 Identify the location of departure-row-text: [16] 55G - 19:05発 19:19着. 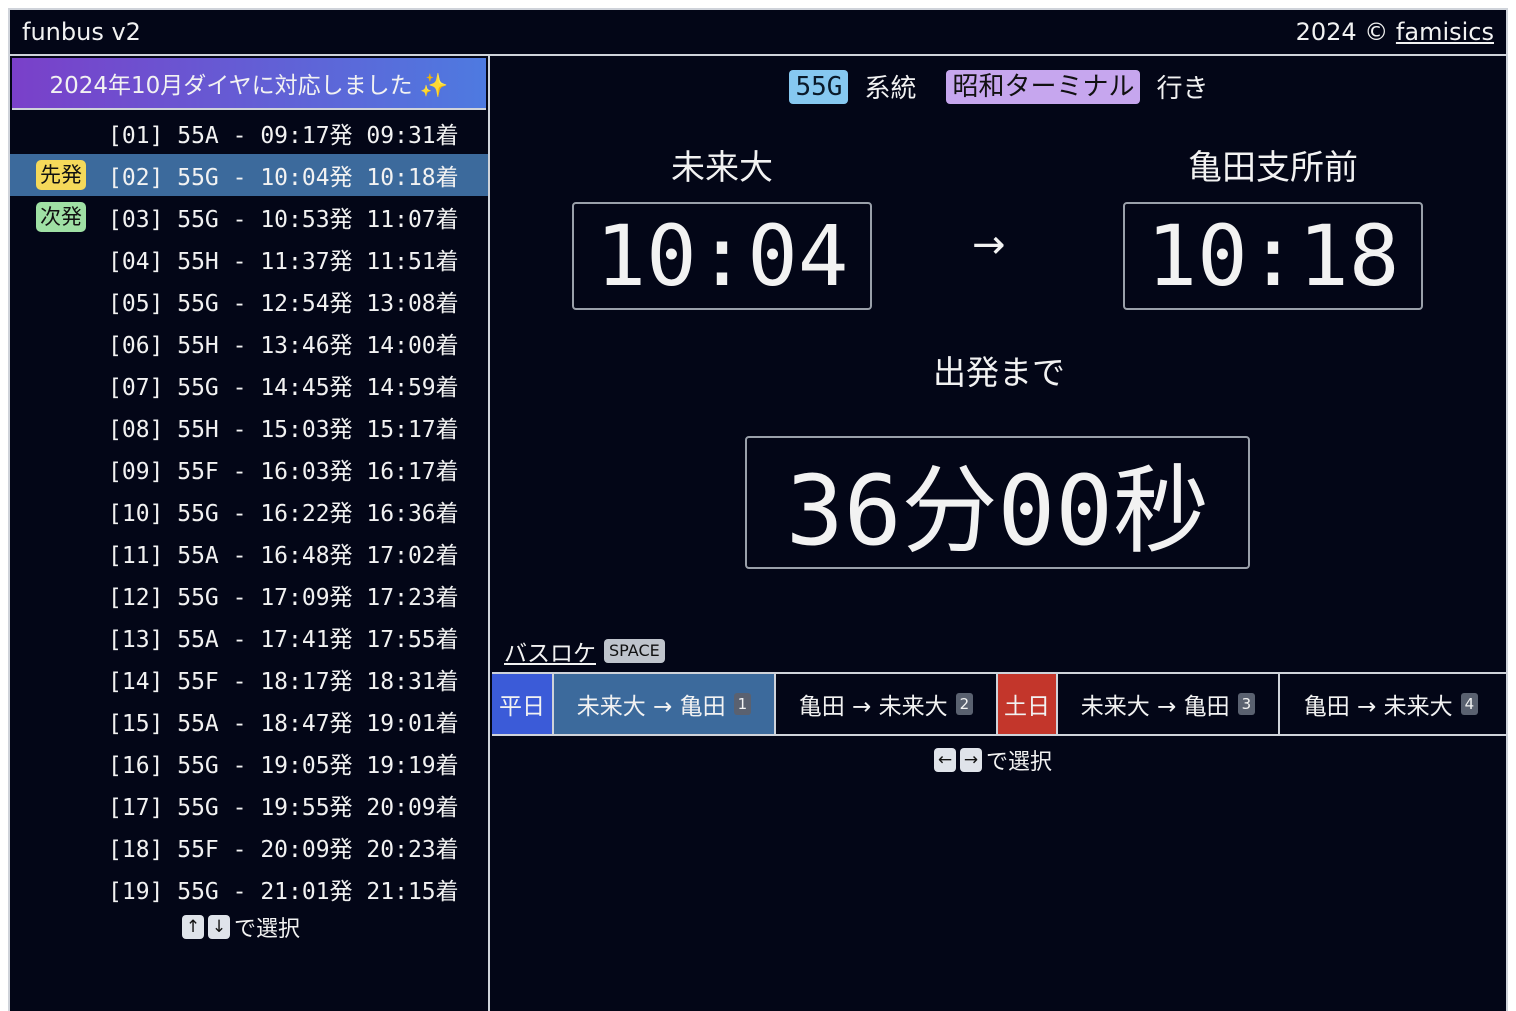
(283, 766).